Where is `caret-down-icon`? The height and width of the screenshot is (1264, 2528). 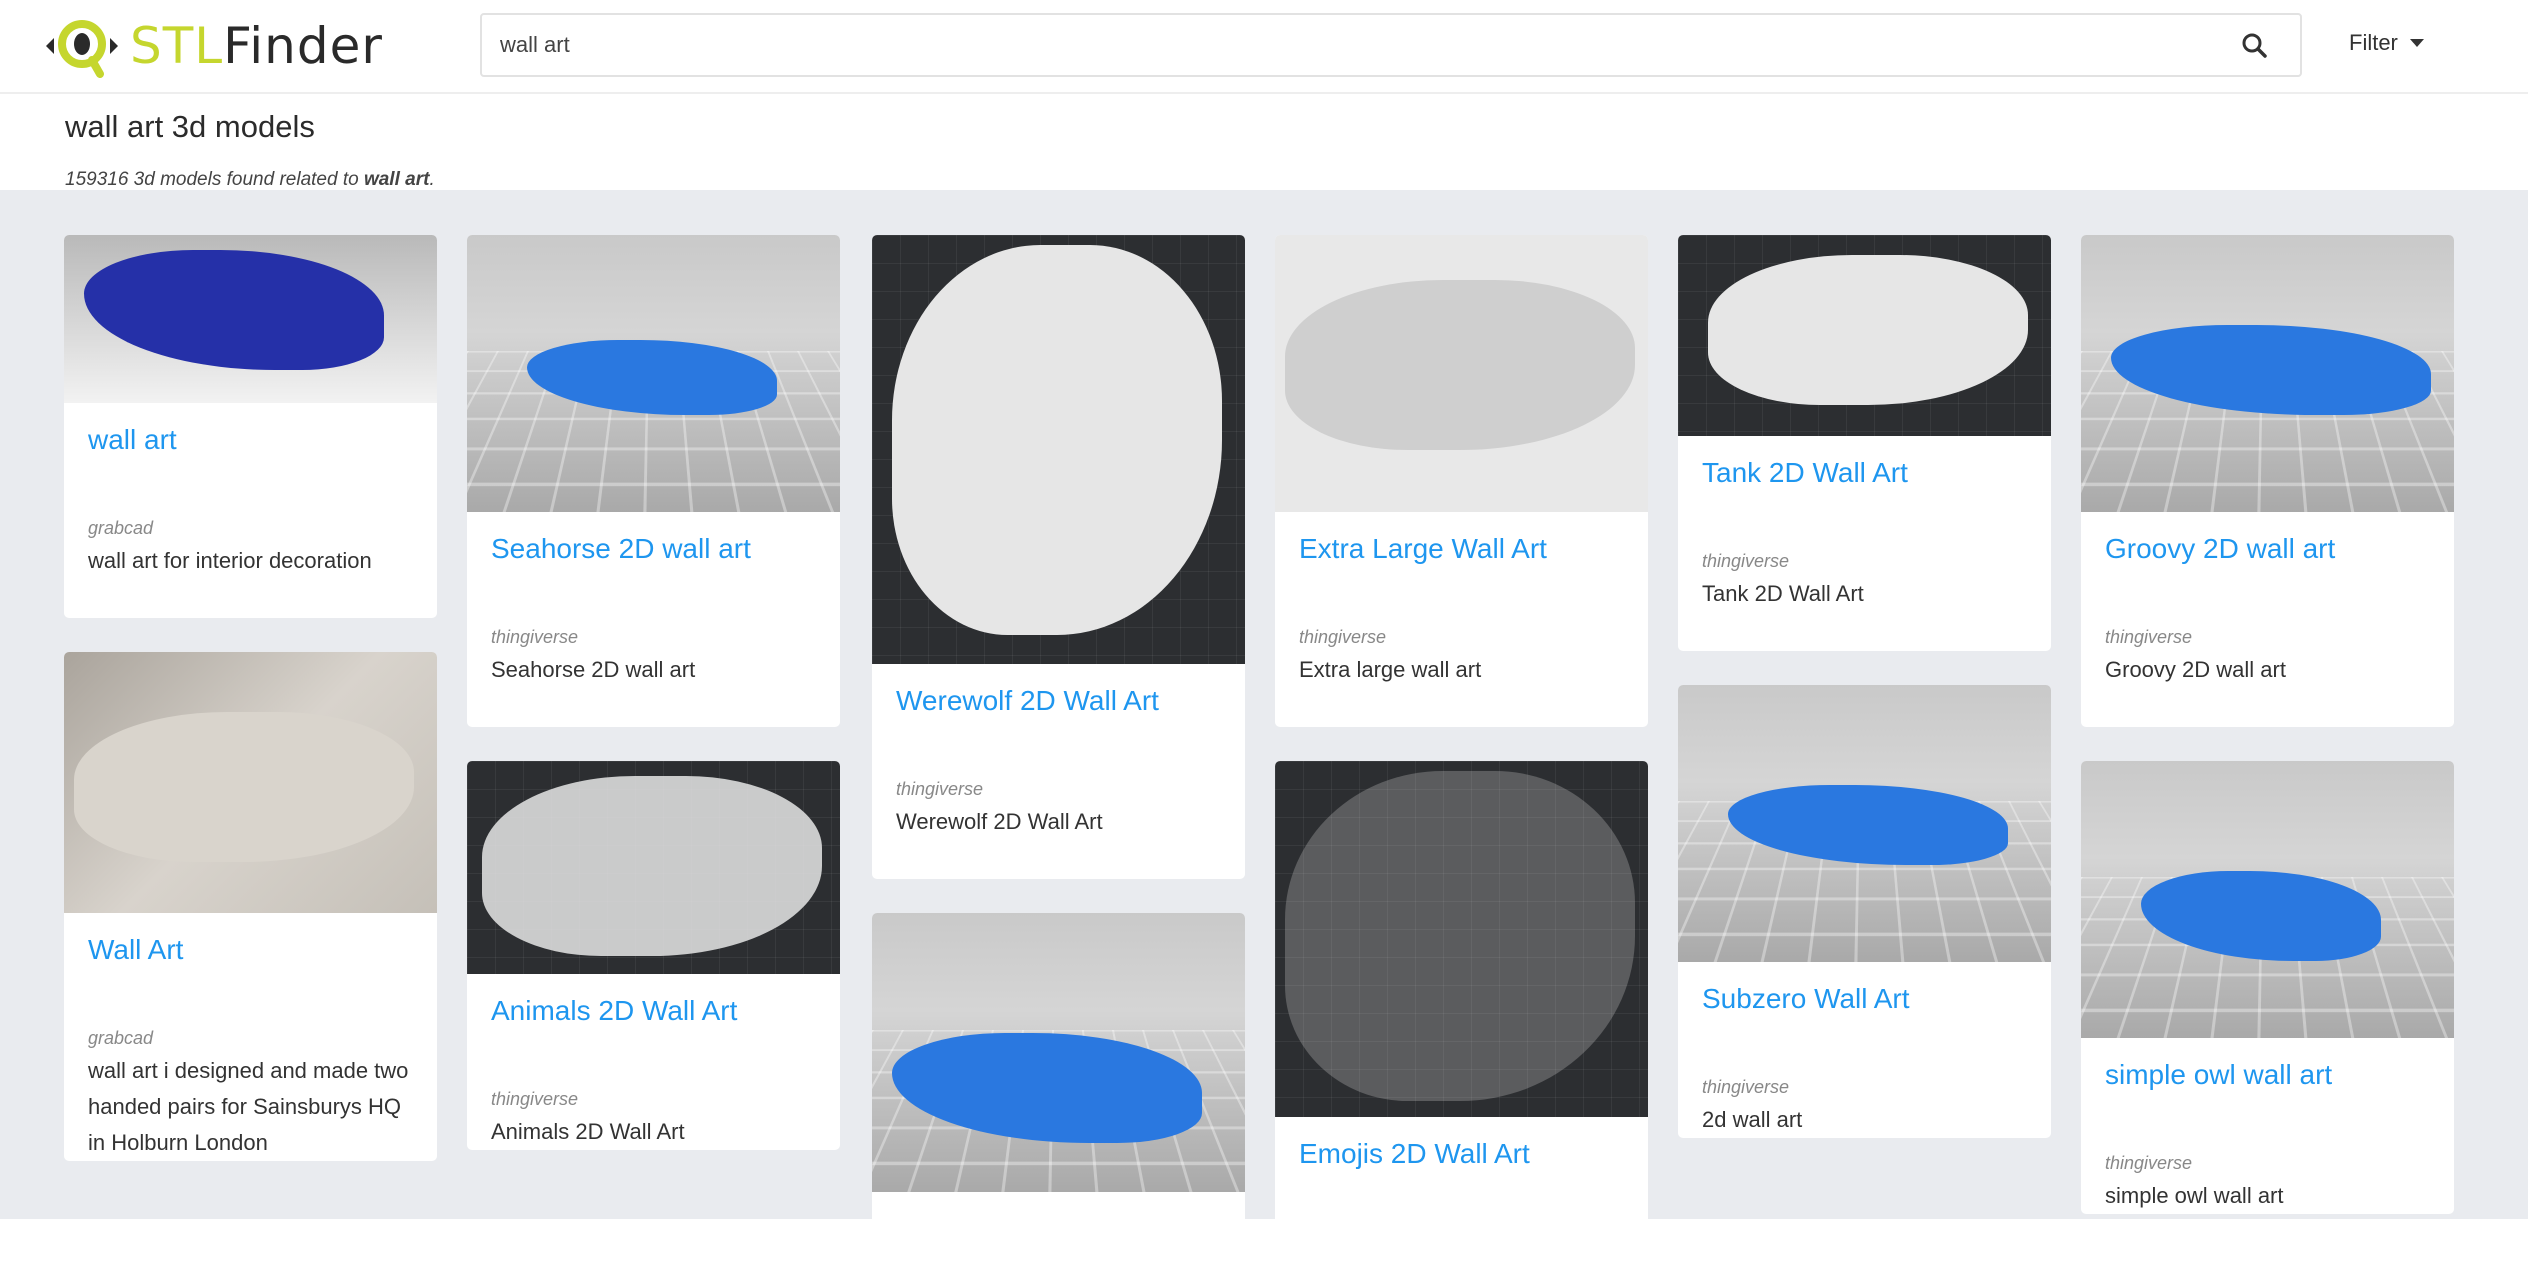 caret-down-icon is located at coordinates (2416, 43).